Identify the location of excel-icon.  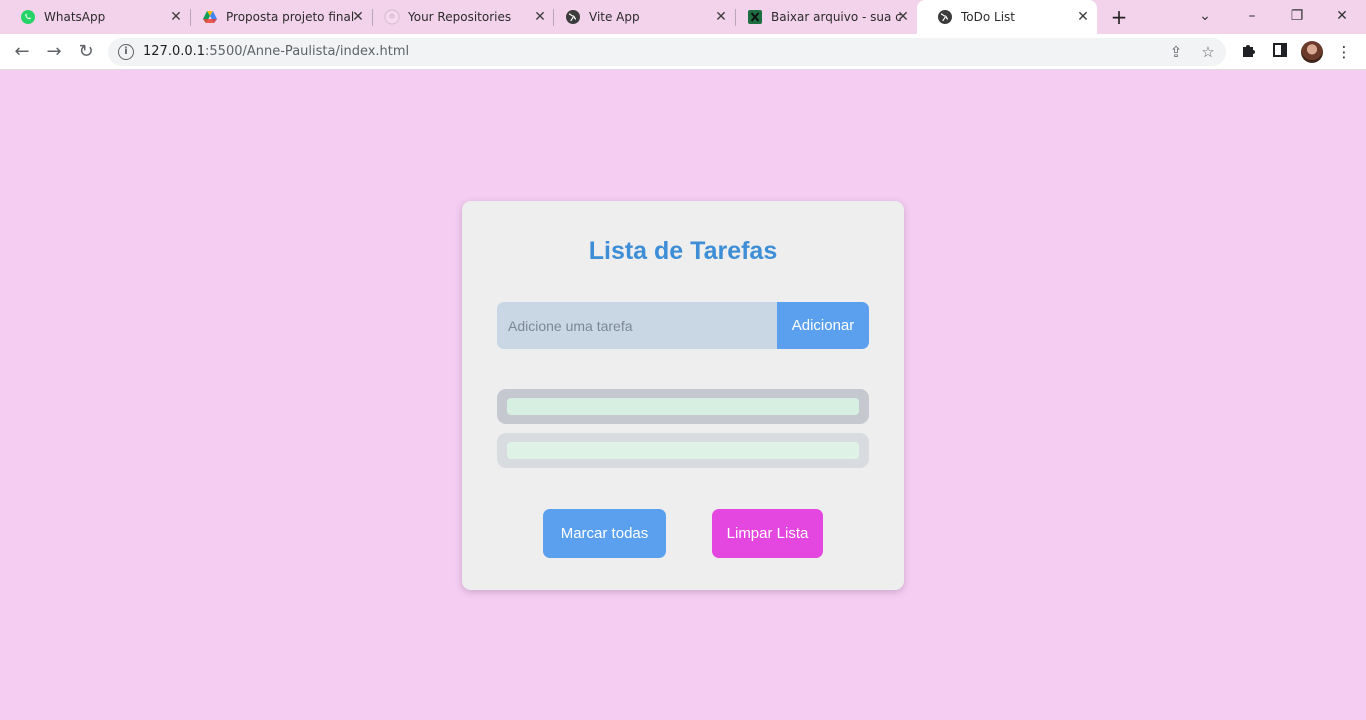
(755, 17).